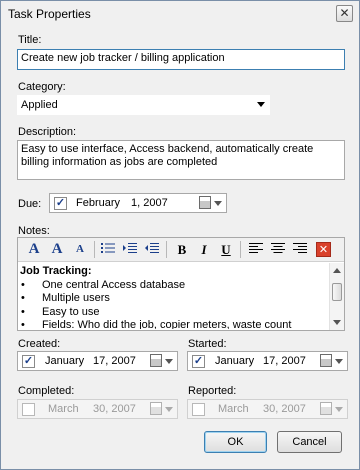 The width and height of the screenshot is (360, 470). I want to click on italic-button: I, so click(204, 249).